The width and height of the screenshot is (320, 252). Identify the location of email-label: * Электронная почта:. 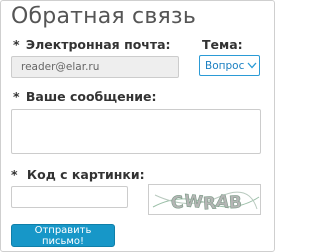
(92, 44).